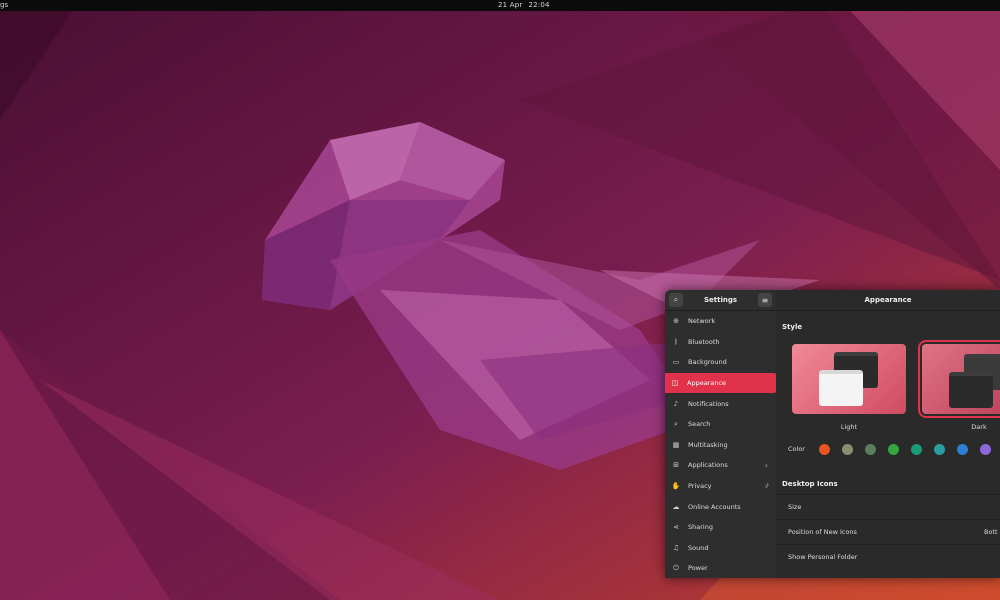 The height and width of the screenshot is (600, 1000). Describe the element at coordinates (4, 5) in the screenshot. I see `active-app-label: gs` at that location.